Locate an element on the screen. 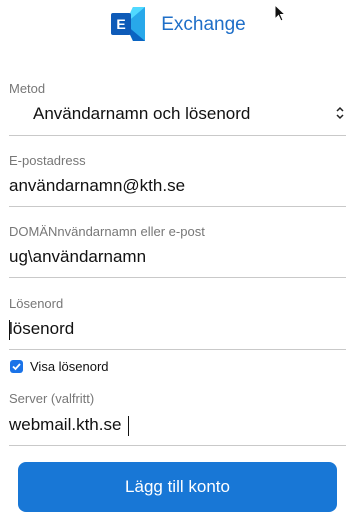 This screenshot has width=353, height=522. domain-user-field: ug\användarnamn is located at coordinates (77, 257).